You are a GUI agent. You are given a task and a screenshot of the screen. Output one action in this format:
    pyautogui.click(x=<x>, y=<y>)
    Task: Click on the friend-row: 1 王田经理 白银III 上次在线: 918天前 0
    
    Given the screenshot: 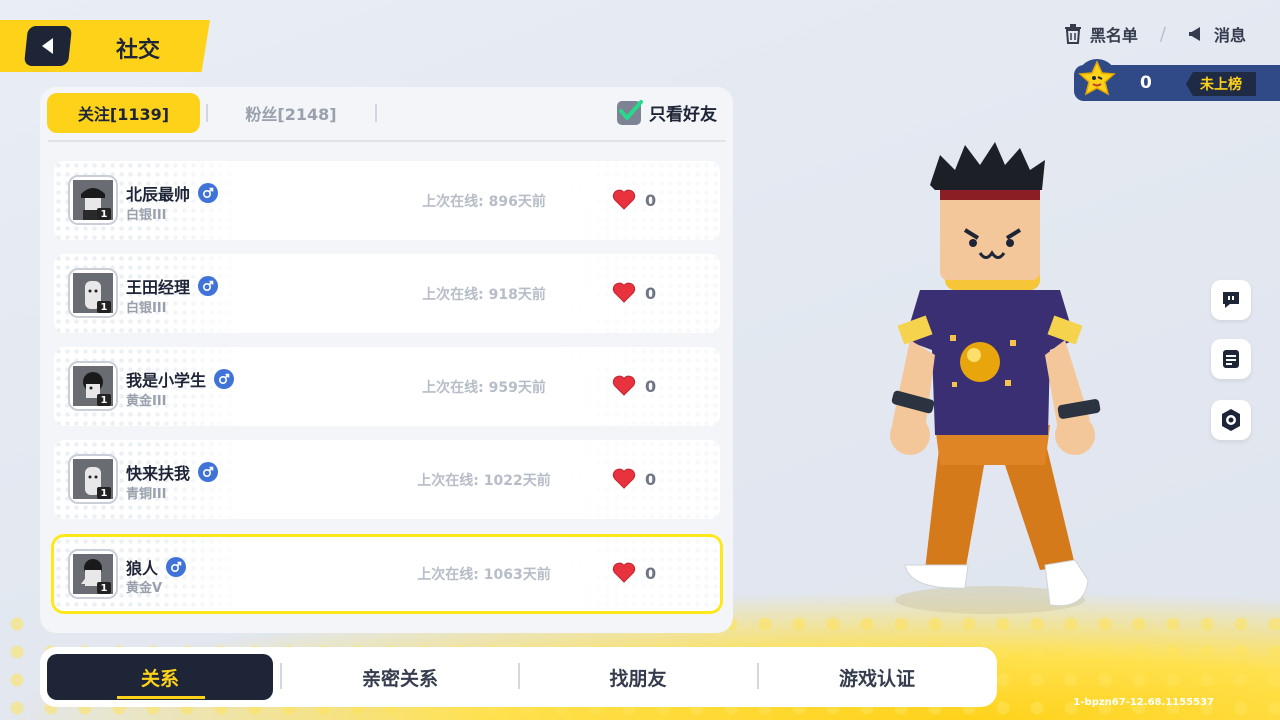 What is the action you would take?
    pyautogui.click(x=387, y=293)
    